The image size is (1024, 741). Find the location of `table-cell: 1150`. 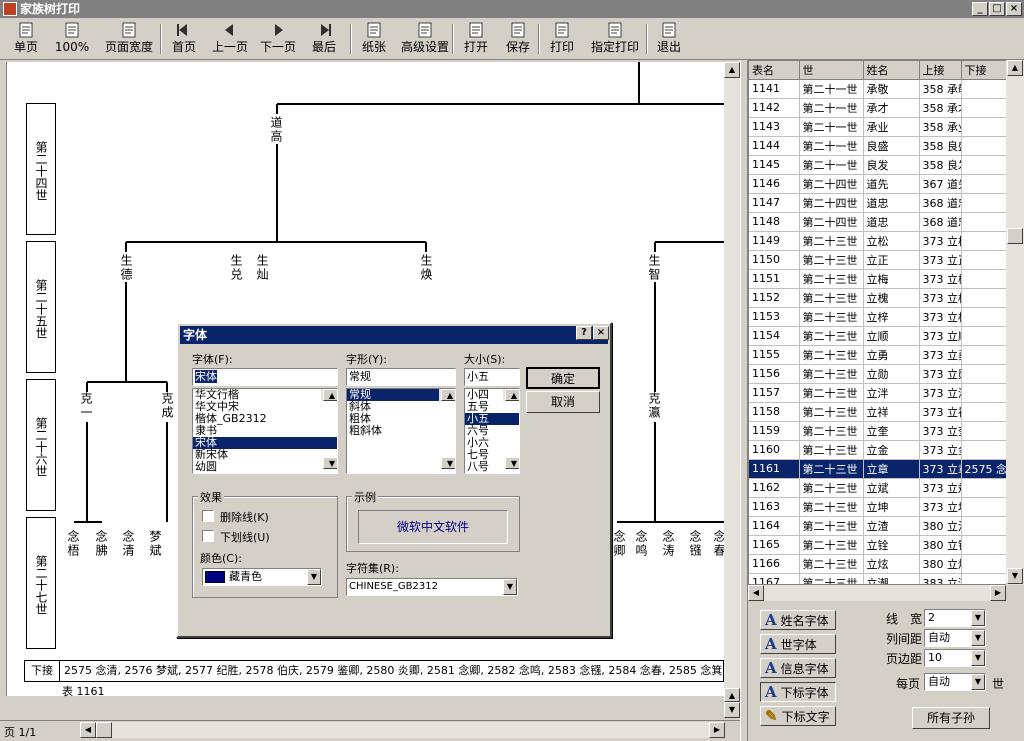

table-cell: 1150 is located at coordinates (774, 260).